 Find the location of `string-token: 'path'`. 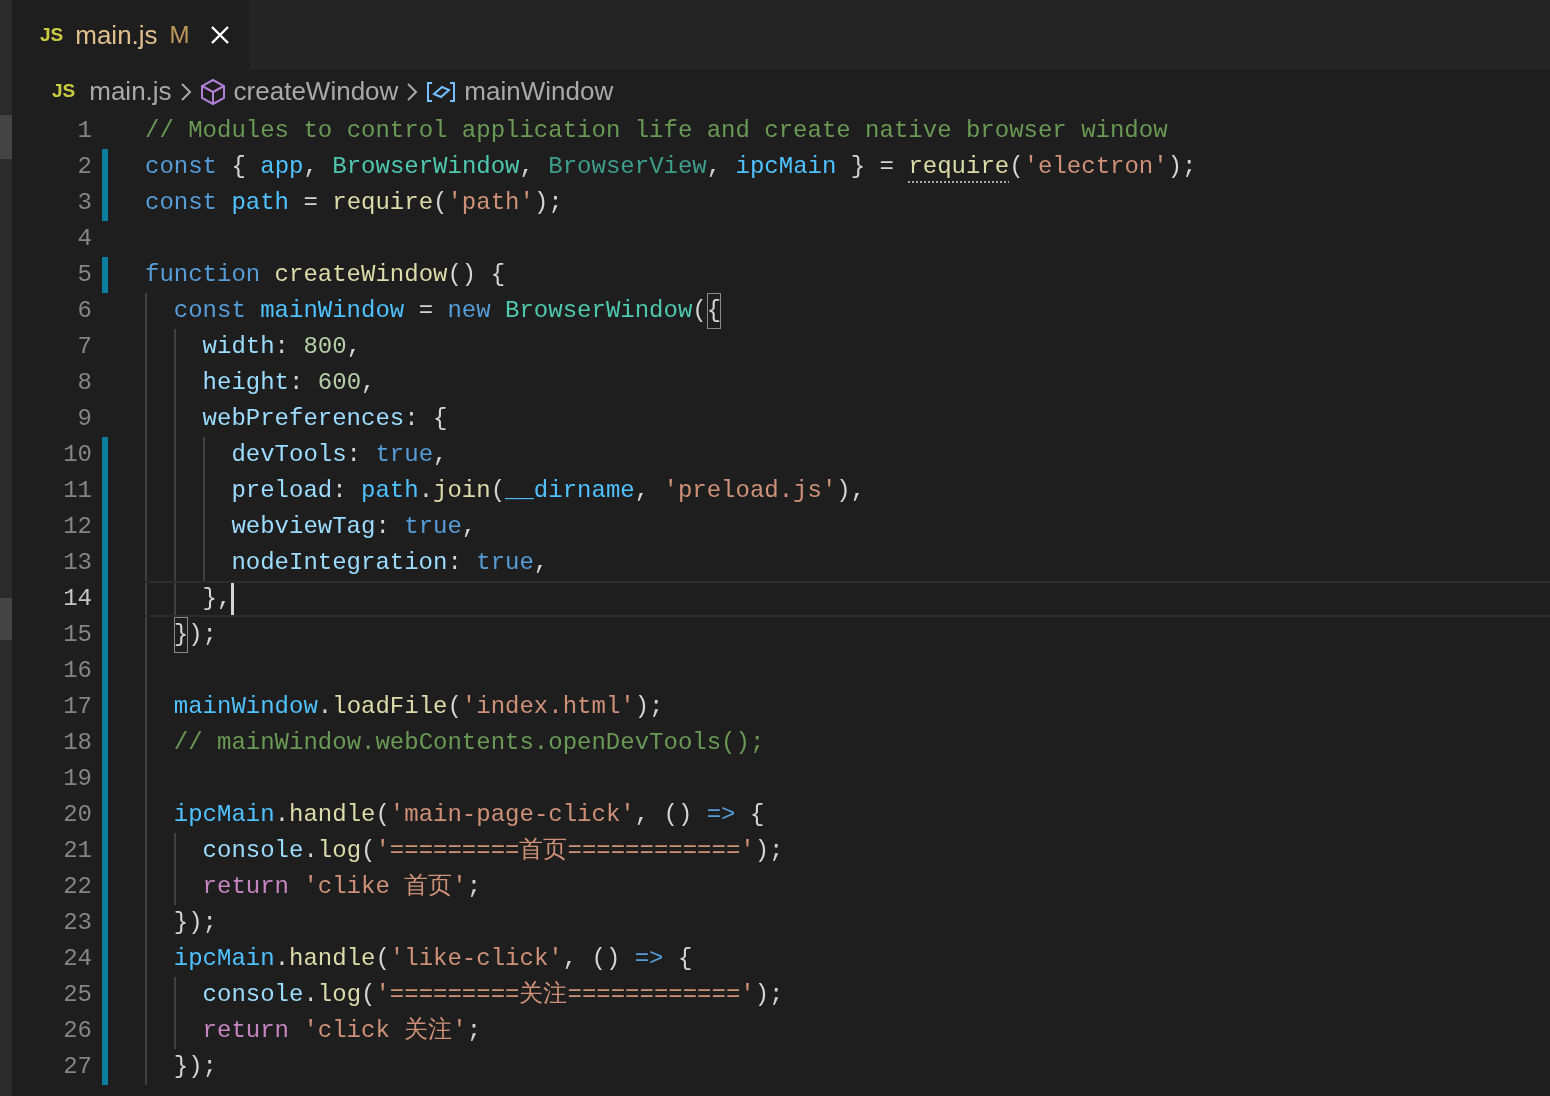

string-token: 'path' is located at coordinates (490, 203).